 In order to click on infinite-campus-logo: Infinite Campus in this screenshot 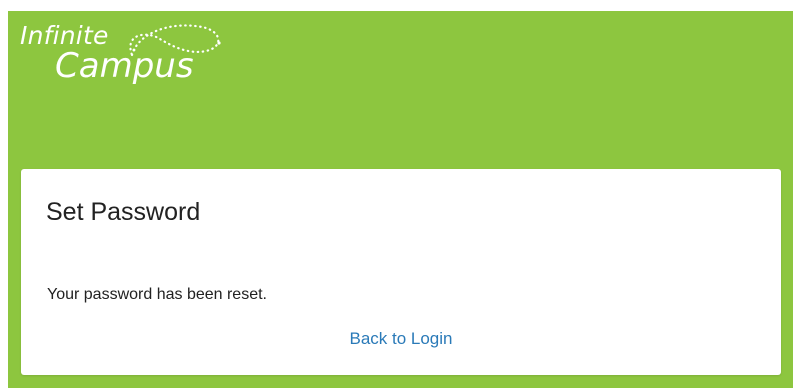, I will do `click(125, 62)`.